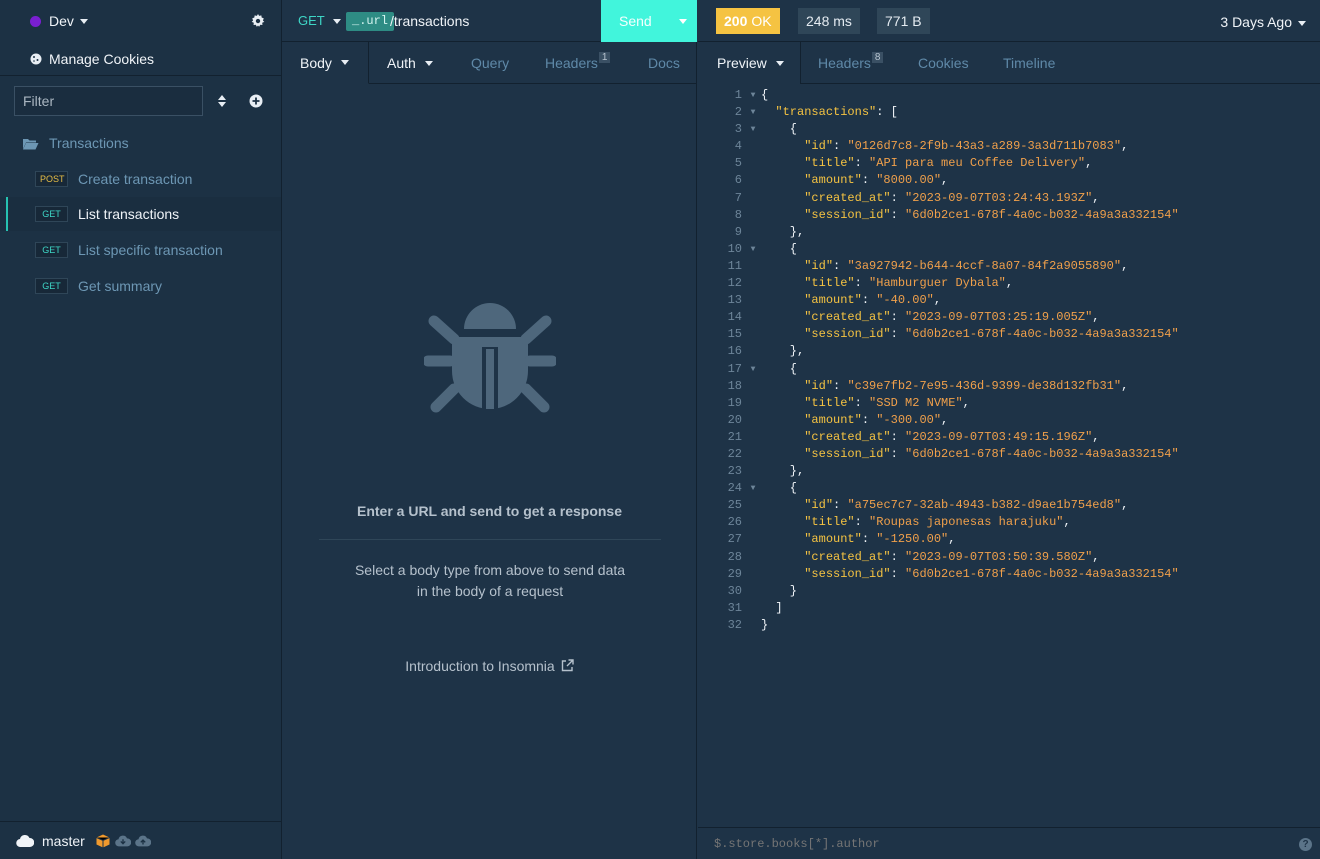 This screenshot has height=859, width=1320. I want to click on response-filter-input, so click(994, 844).